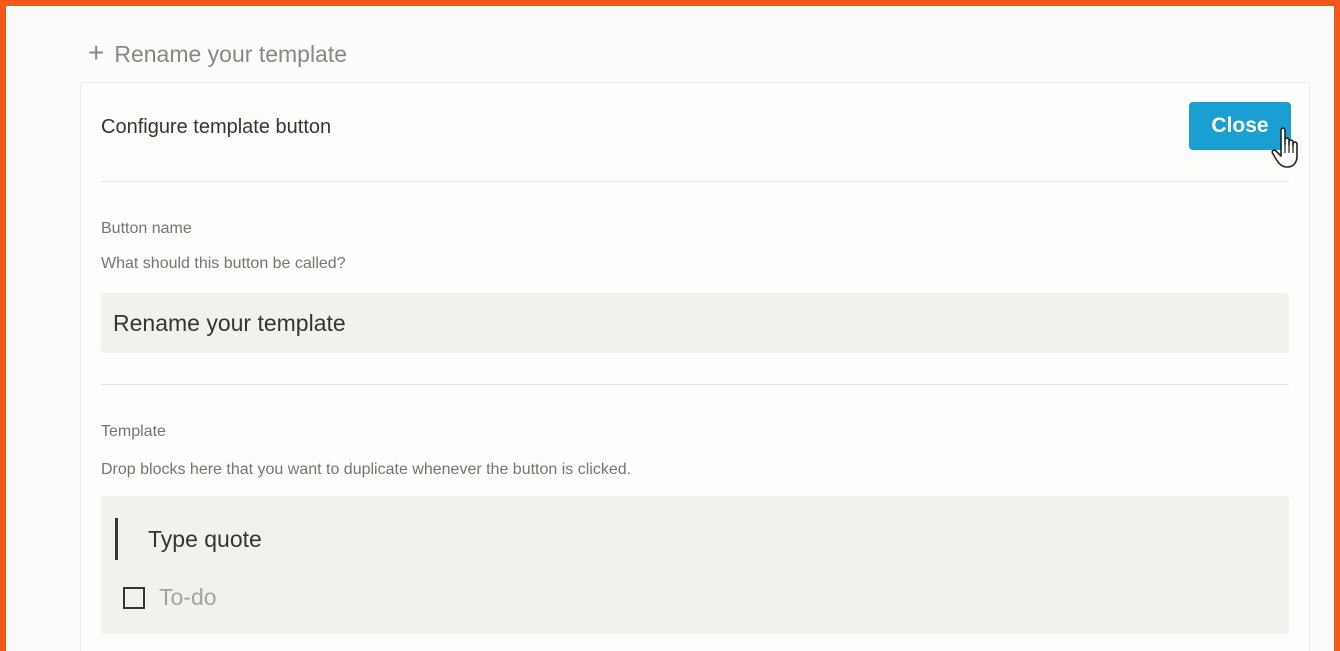 Image resolution: width=1340 pixels, height=651 pixels. I want to click on todo-checkbox, so click(134, 597).